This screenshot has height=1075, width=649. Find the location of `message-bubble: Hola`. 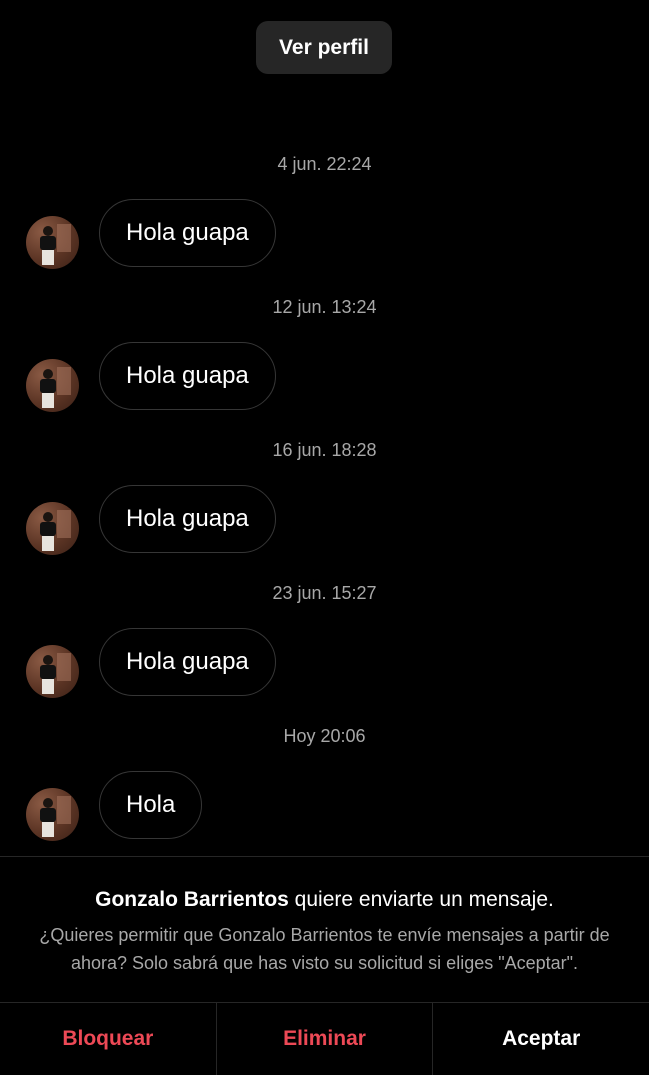

message-bubble: Hola is located at coordinates (151, 805).